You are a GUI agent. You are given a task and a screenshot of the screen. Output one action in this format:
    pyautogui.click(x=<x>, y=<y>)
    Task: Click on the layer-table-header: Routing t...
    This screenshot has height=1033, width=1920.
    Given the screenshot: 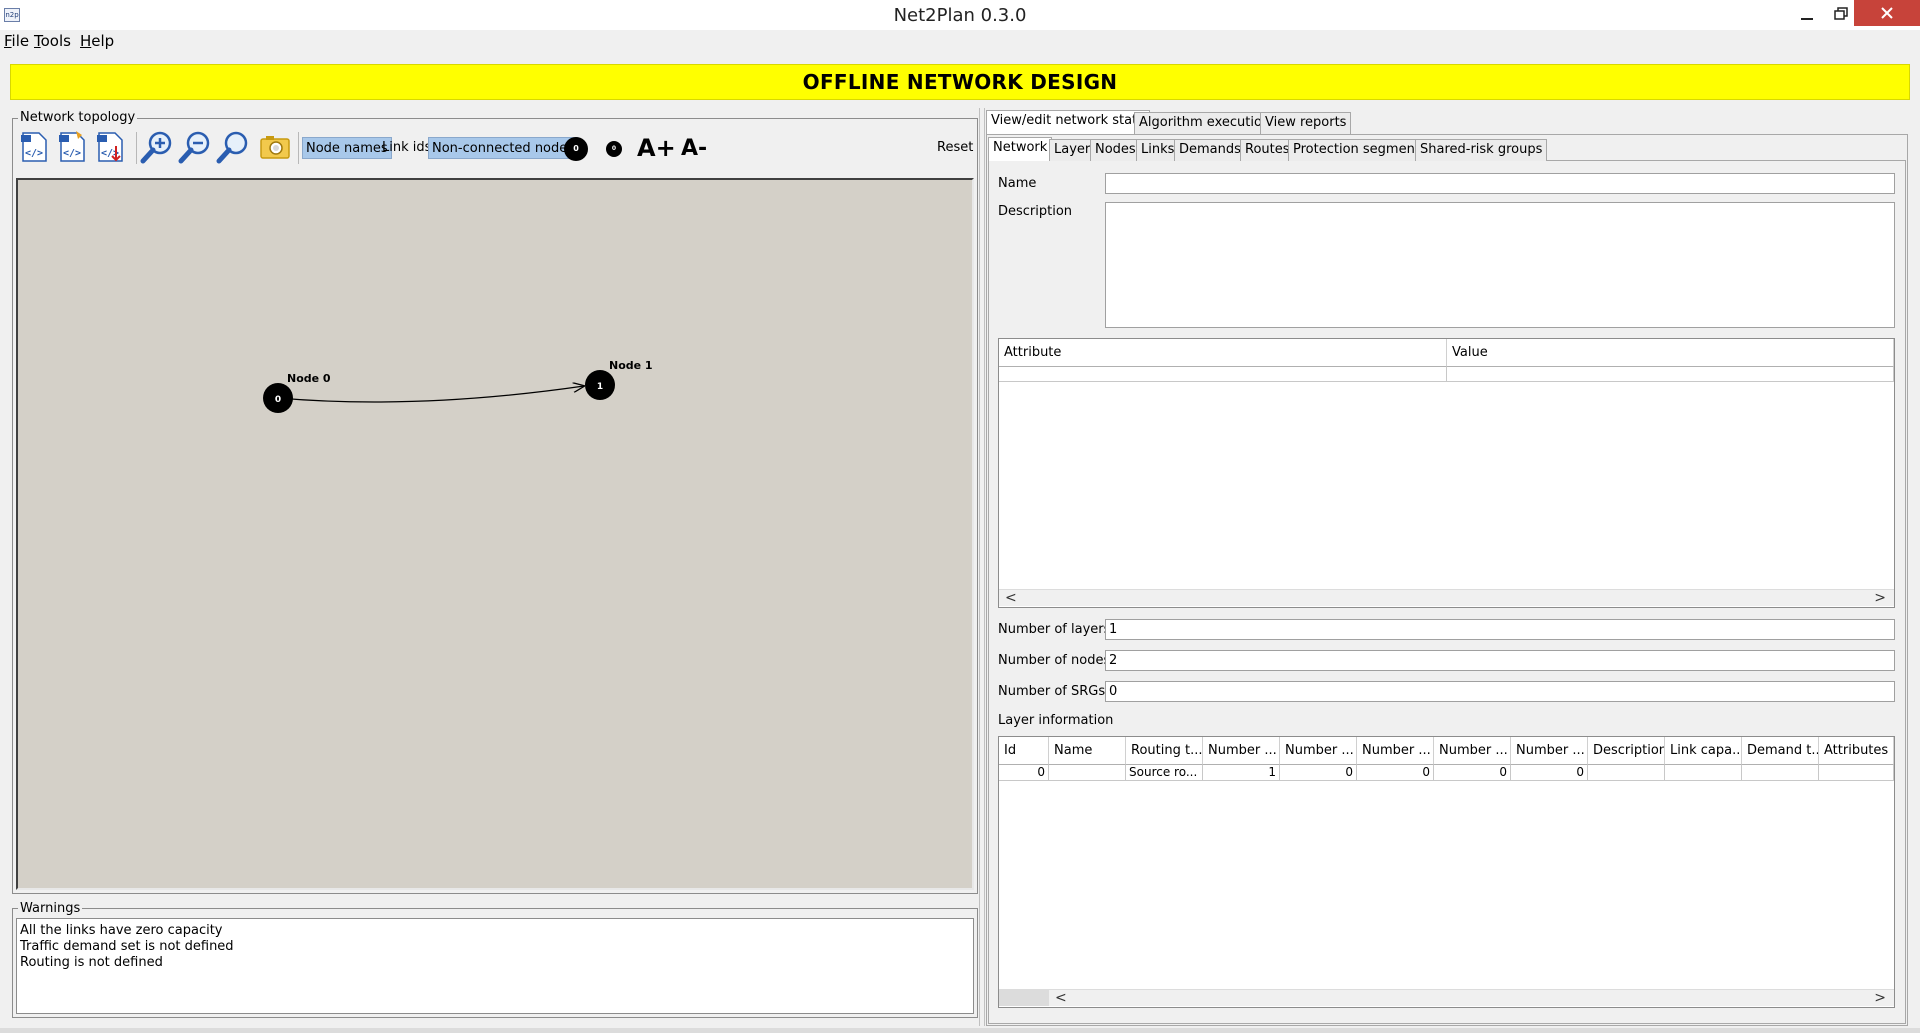 What is the action you would take?
    pyautogui.click(x=1164, y=751)
    